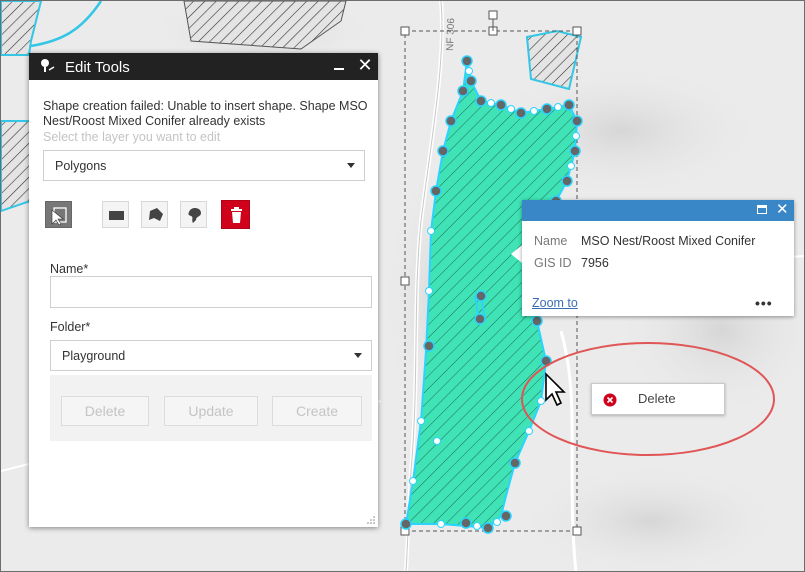 This screenshot has height=572, width=805. What do you see at coordinates (69, 269) in the screenshot?
I see `name-label: Name*` at bounding box center [69, 269].